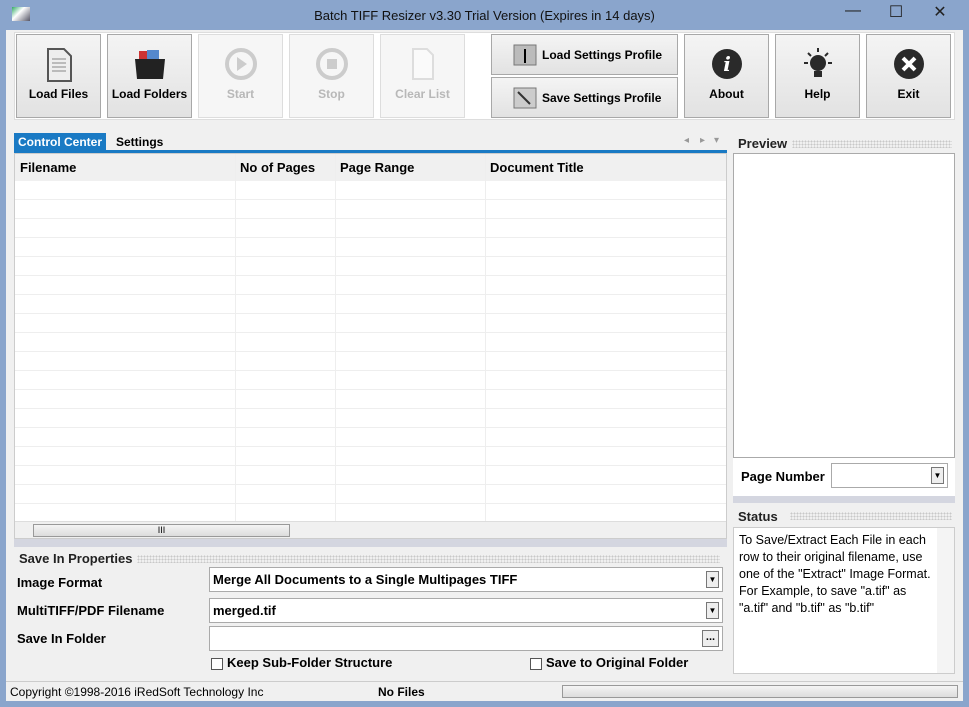  What do you see at coordinates (525, 55) in the screenshot?
I see `folder-download-icon` at bounding box center [525, 55].